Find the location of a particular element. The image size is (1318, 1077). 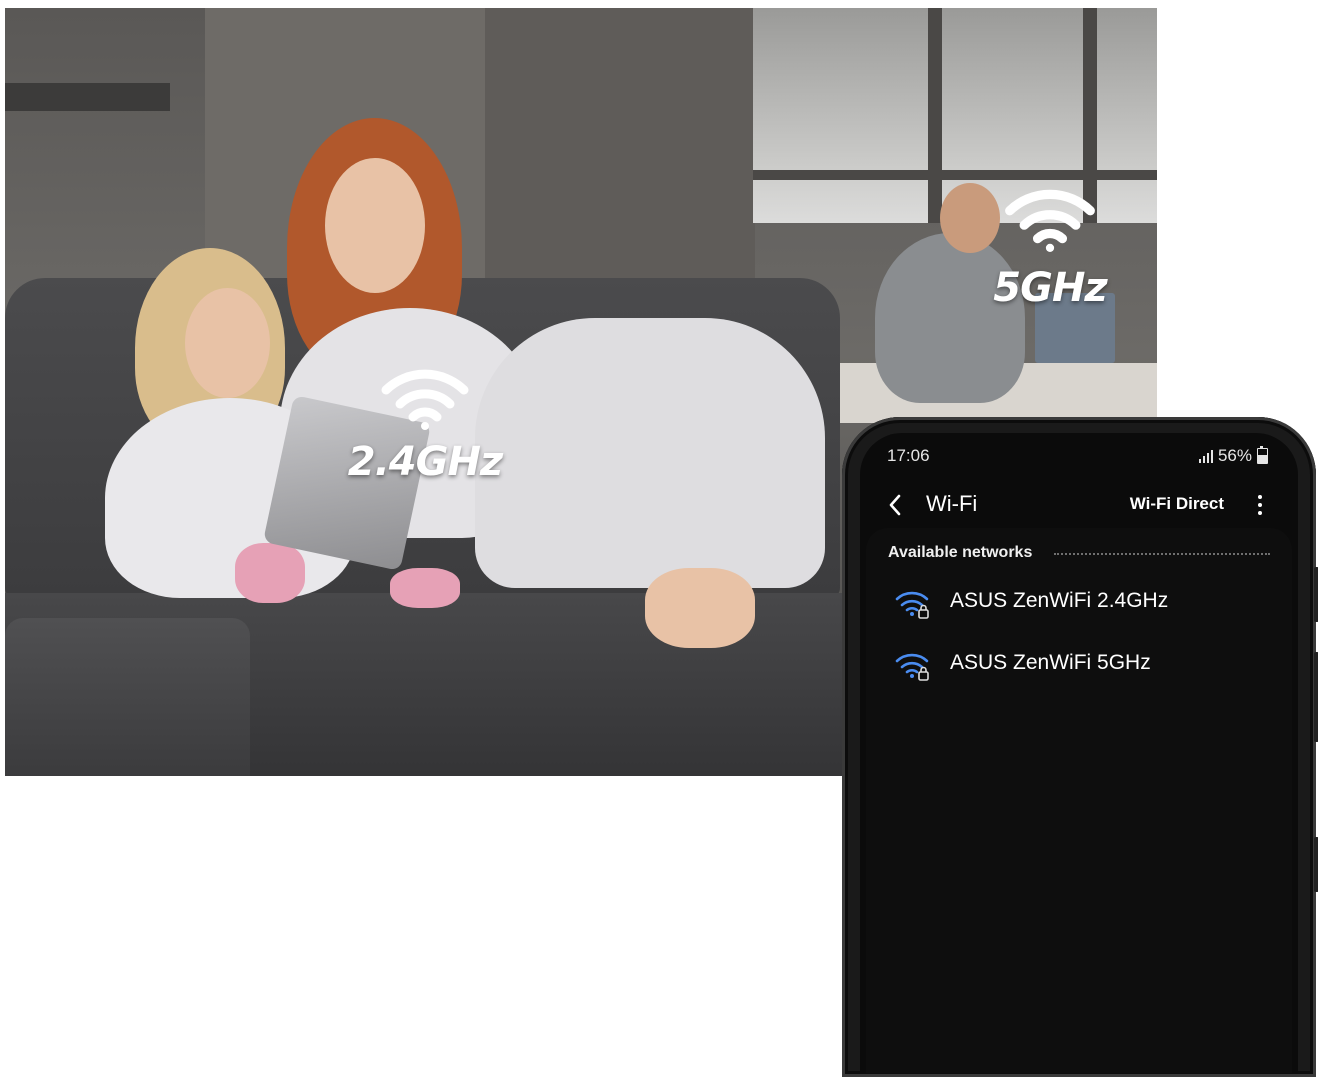

status-indicators: 56% is located at coordinates (1233, 456).